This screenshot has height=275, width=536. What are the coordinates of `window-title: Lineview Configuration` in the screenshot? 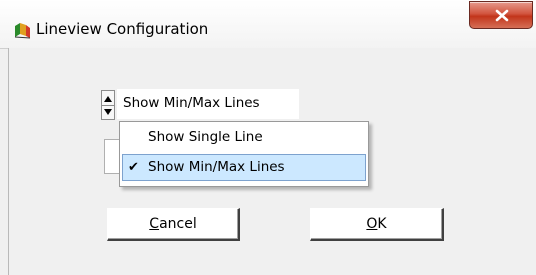 It's located at (122, 29).